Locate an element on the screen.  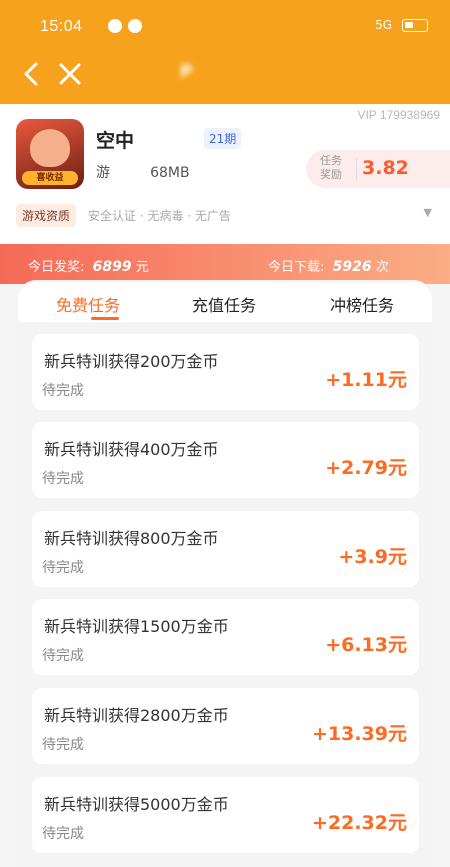
task-title: 新兵特训获得1500万金币 is located at coordinates (136, 626).